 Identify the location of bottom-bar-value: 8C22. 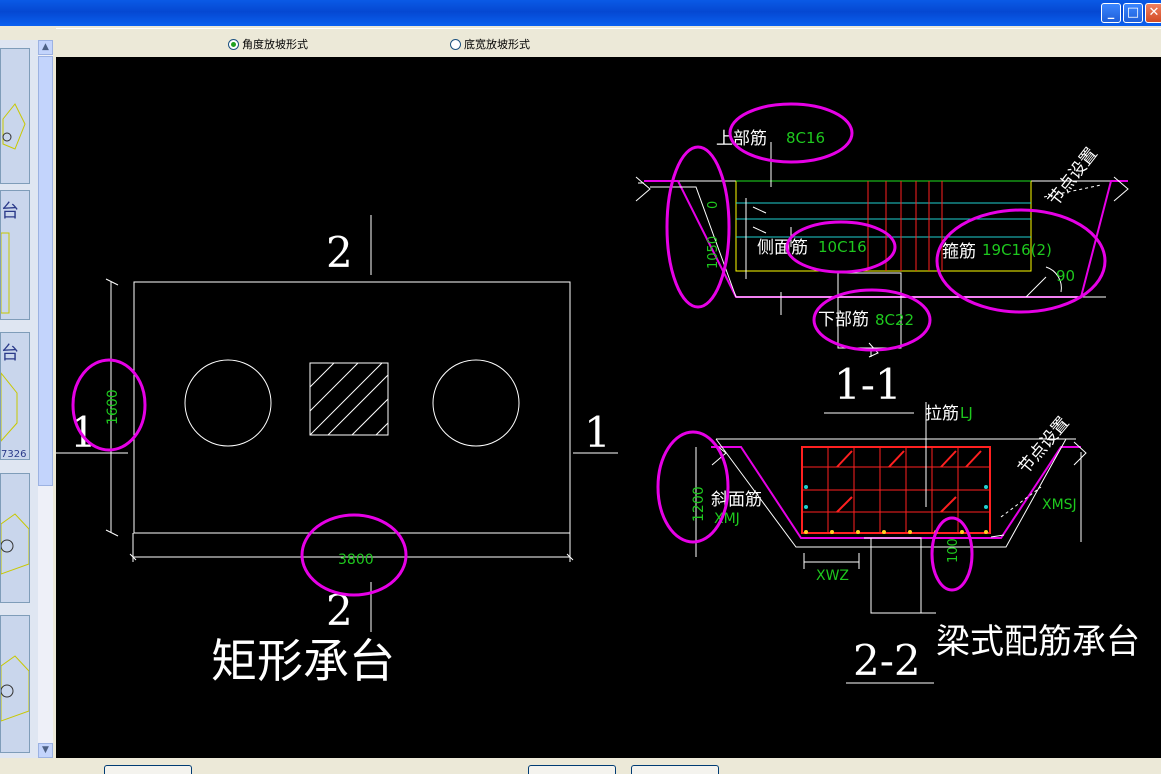
(894, 320).